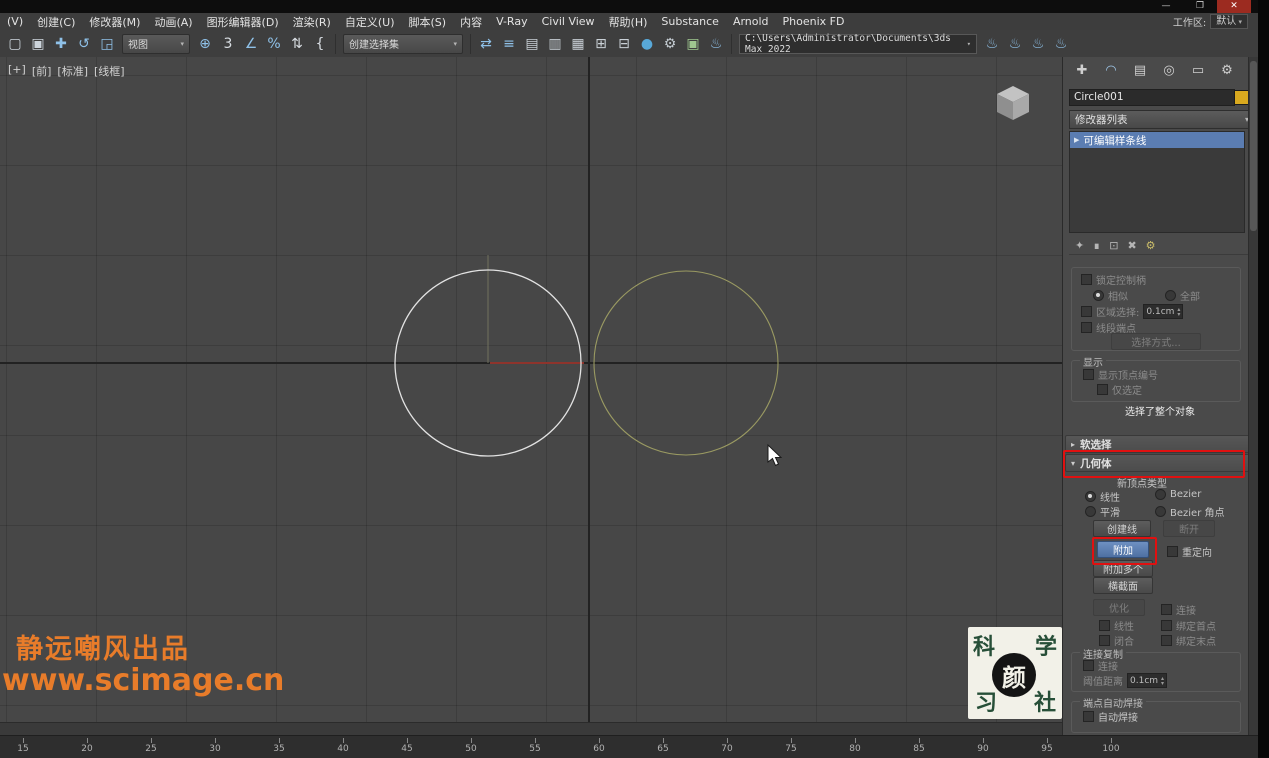 This screenshot has width=1269, height=758. What do you see at coordinates (1123, 568) in the screenshot?
I see `attach-multiple-button: 附加多个` at bounding box center [1123, 568].